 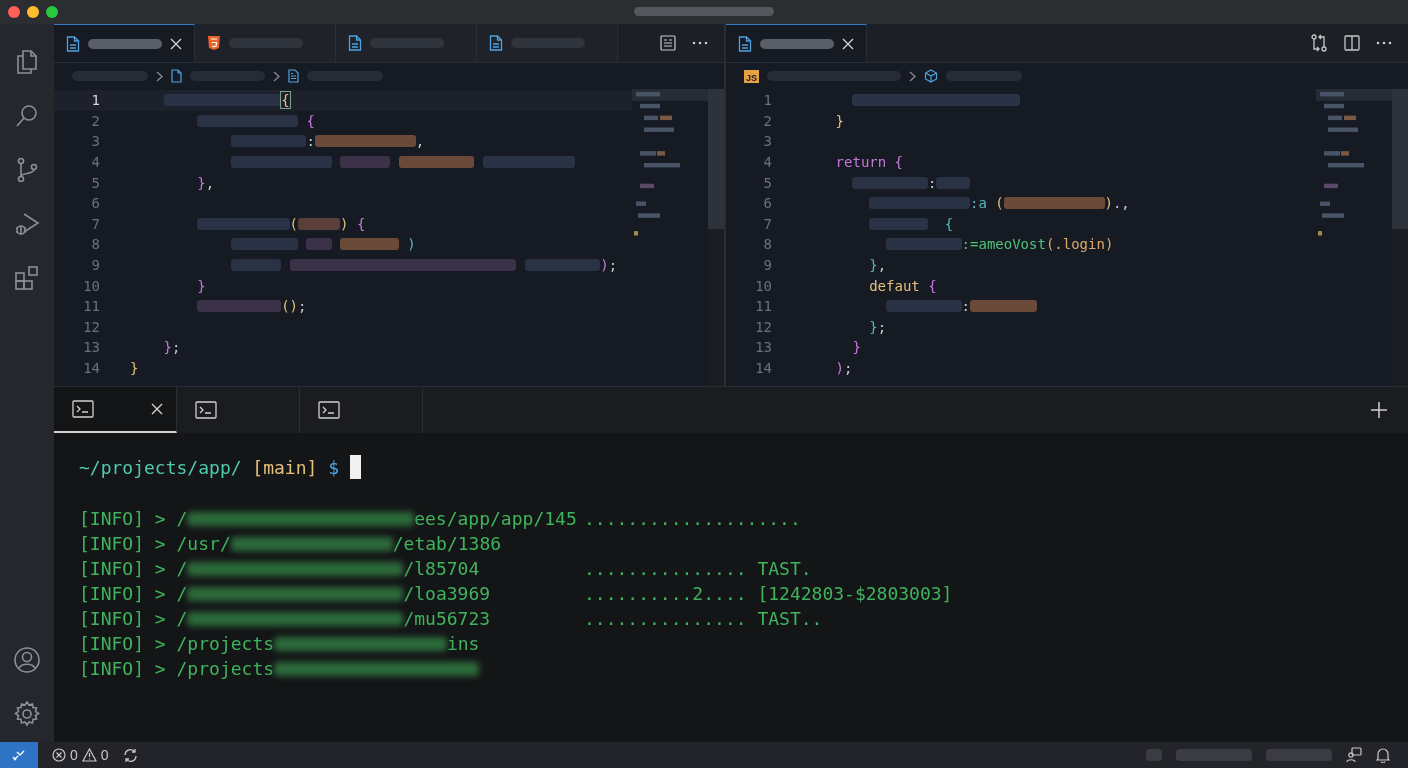 I want to click on log-text: [INFO] > /usr/, so click(x=155, y=543).